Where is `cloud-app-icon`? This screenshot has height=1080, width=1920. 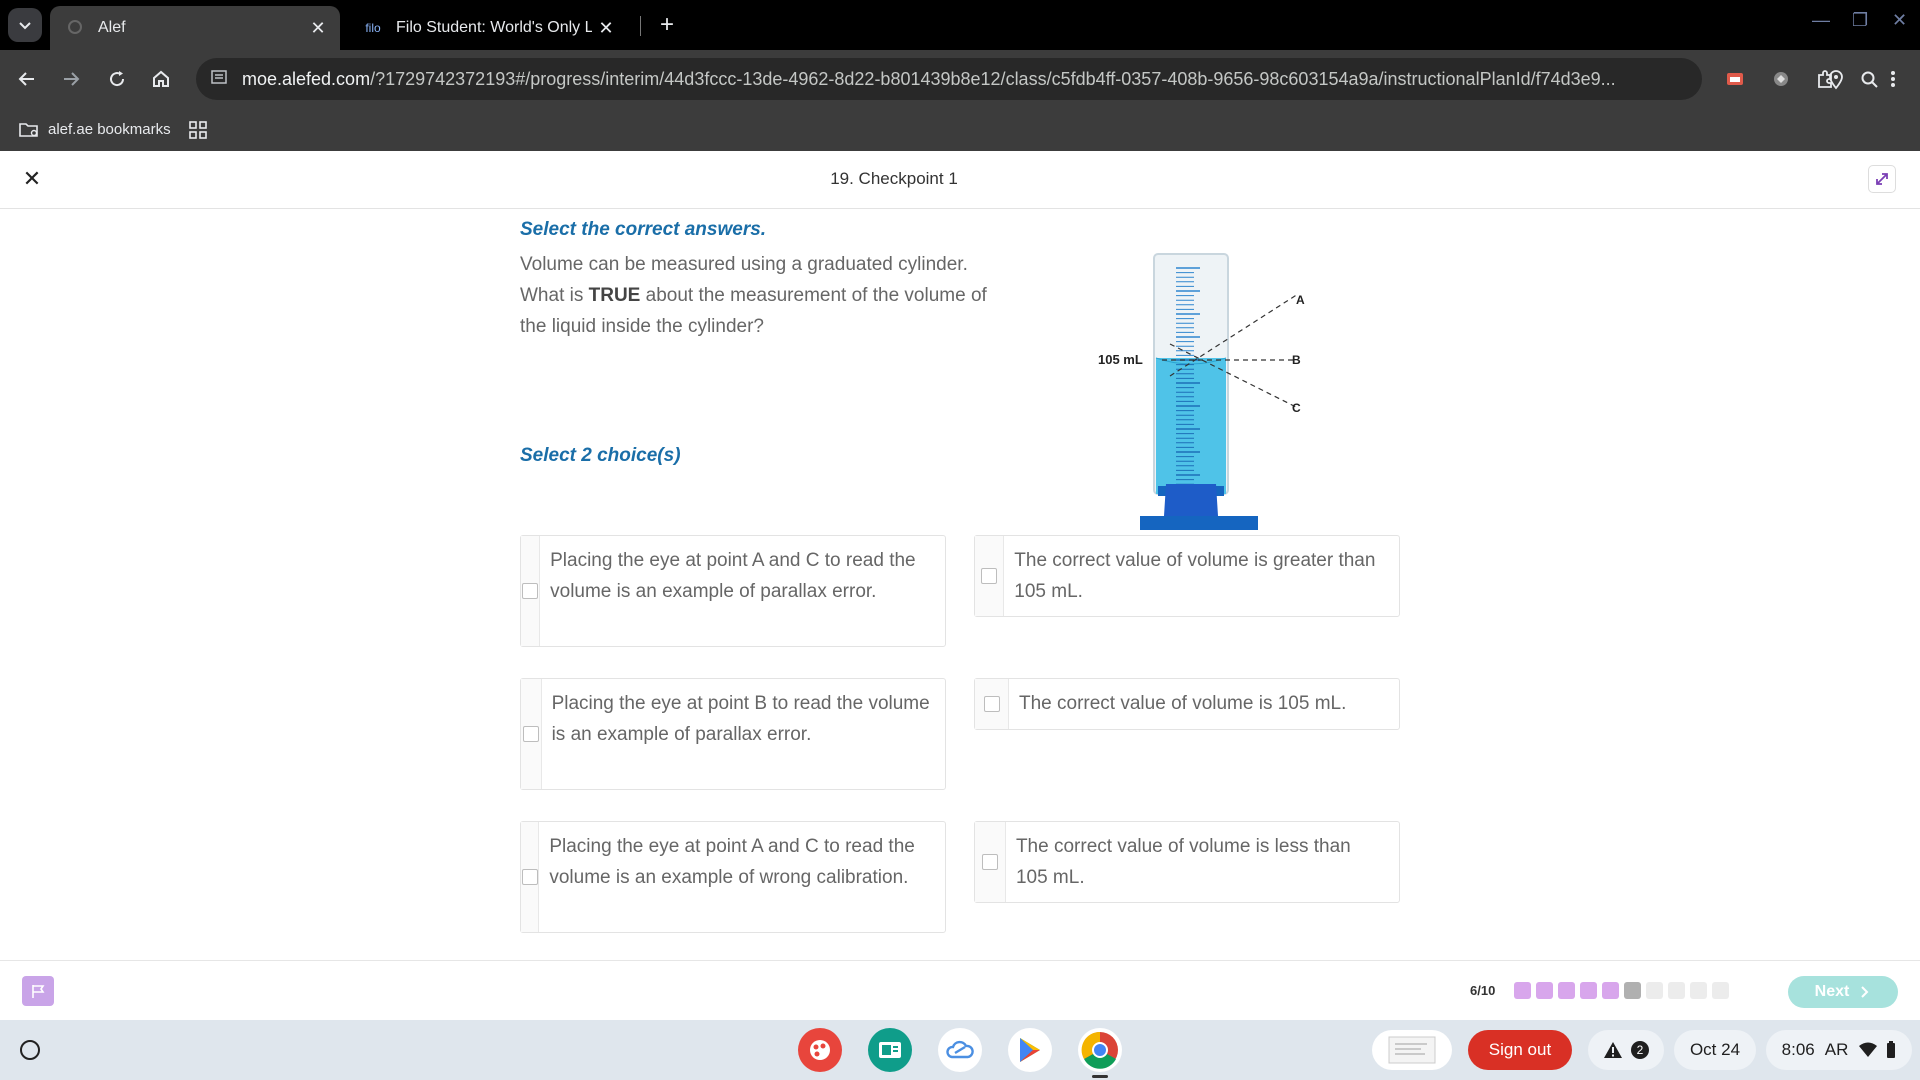
cloud-app-icon is located at coordinates (960, 1050).